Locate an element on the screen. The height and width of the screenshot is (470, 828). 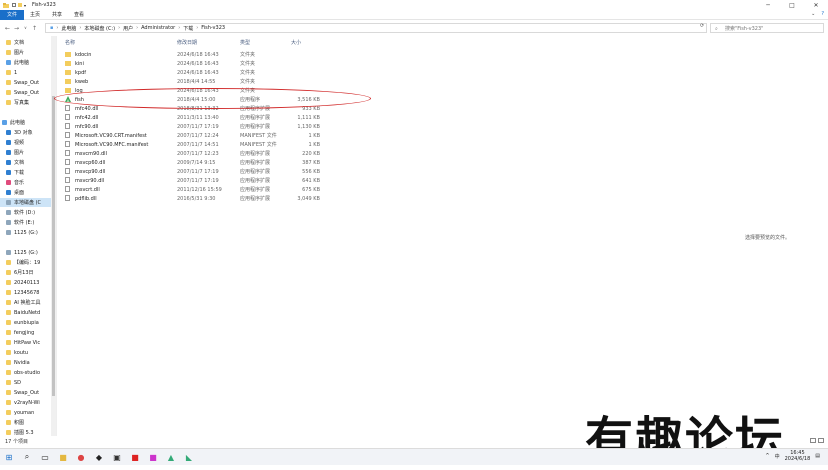
sidebar-item: youman is located at coordinates (26, 412).